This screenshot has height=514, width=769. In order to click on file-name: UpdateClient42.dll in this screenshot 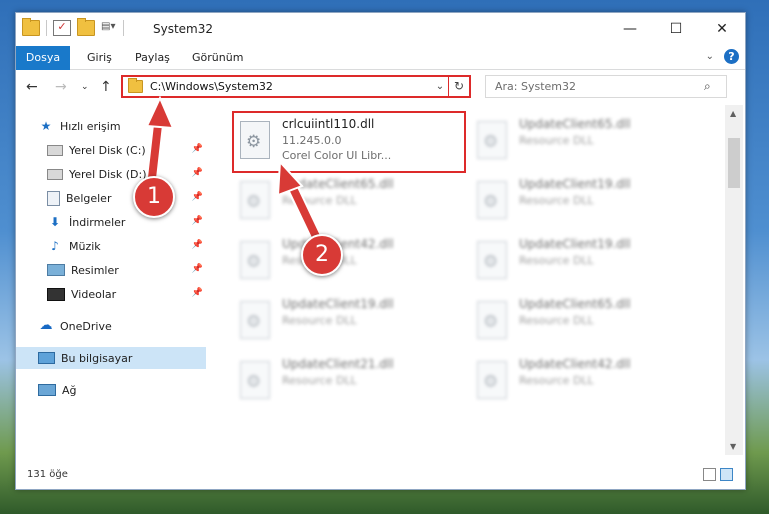, I will do `click(575, 364)`.